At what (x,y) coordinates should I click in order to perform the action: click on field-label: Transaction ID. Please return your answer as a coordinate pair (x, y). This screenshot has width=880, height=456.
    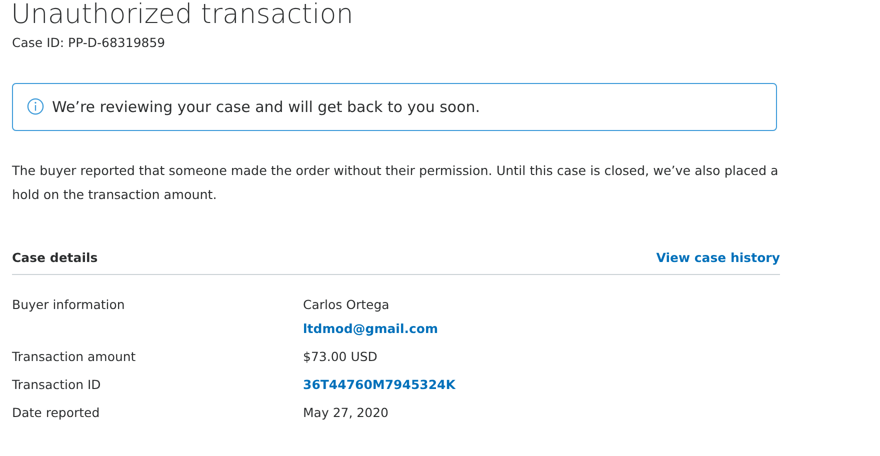
    Looking at the image, I should click on (56, 384).